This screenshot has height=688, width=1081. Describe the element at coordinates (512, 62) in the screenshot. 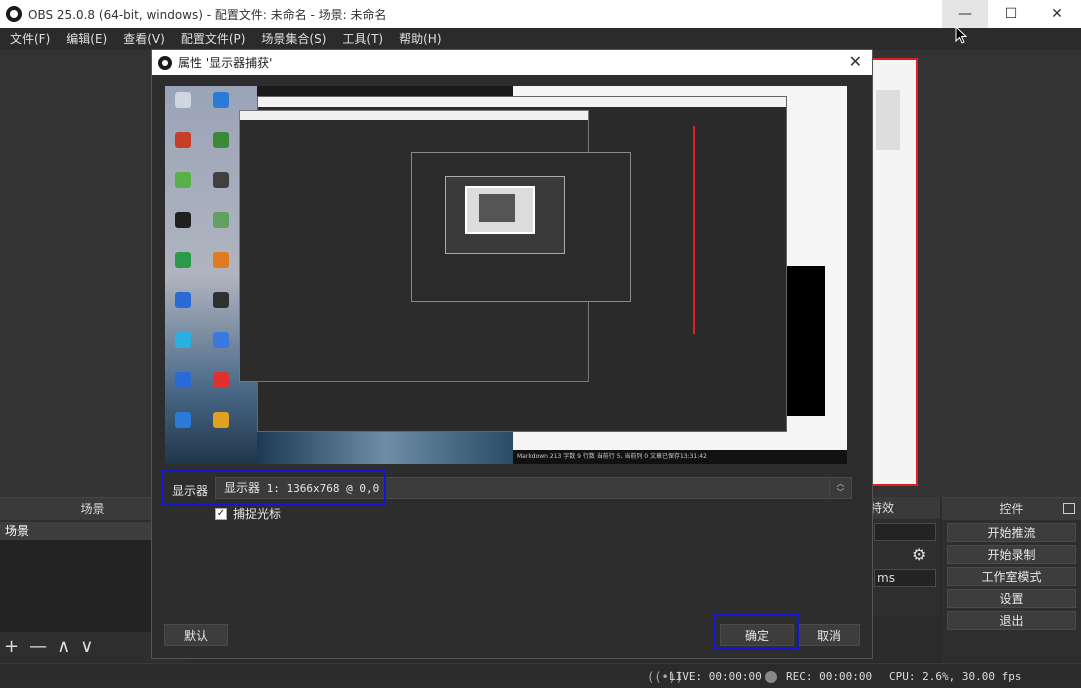

I see `dialog-titlebar: 属性 '显示器捕获' ✕` at that location.